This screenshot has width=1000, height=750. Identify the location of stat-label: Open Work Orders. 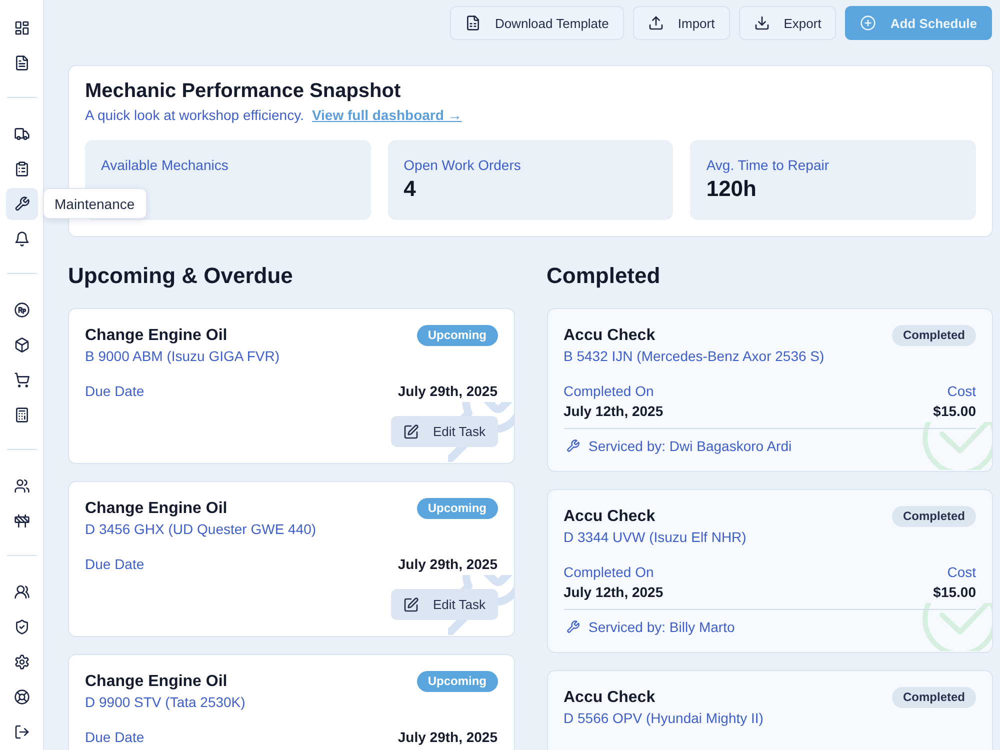
(463, 165).